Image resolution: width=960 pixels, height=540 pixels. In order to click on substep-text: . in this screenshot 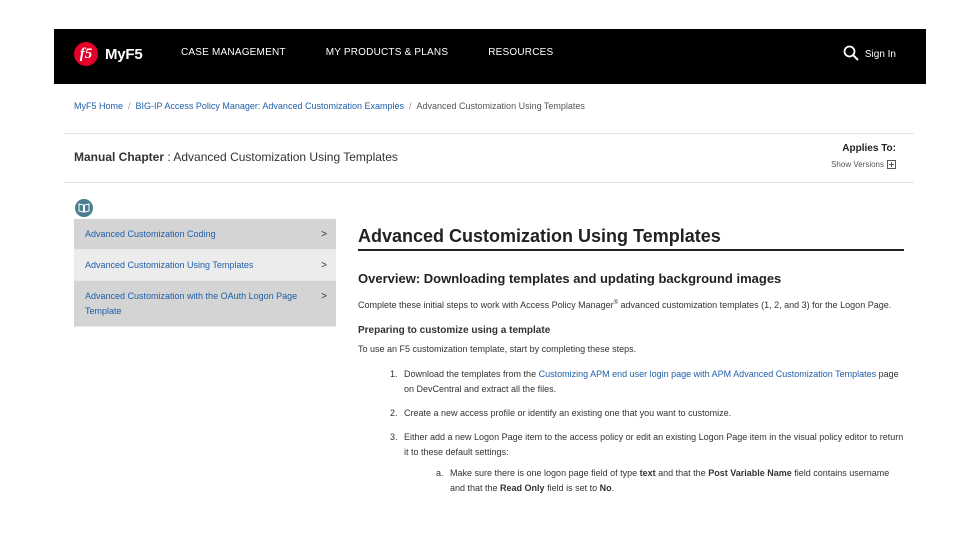, I will do `click(613, 488)`.